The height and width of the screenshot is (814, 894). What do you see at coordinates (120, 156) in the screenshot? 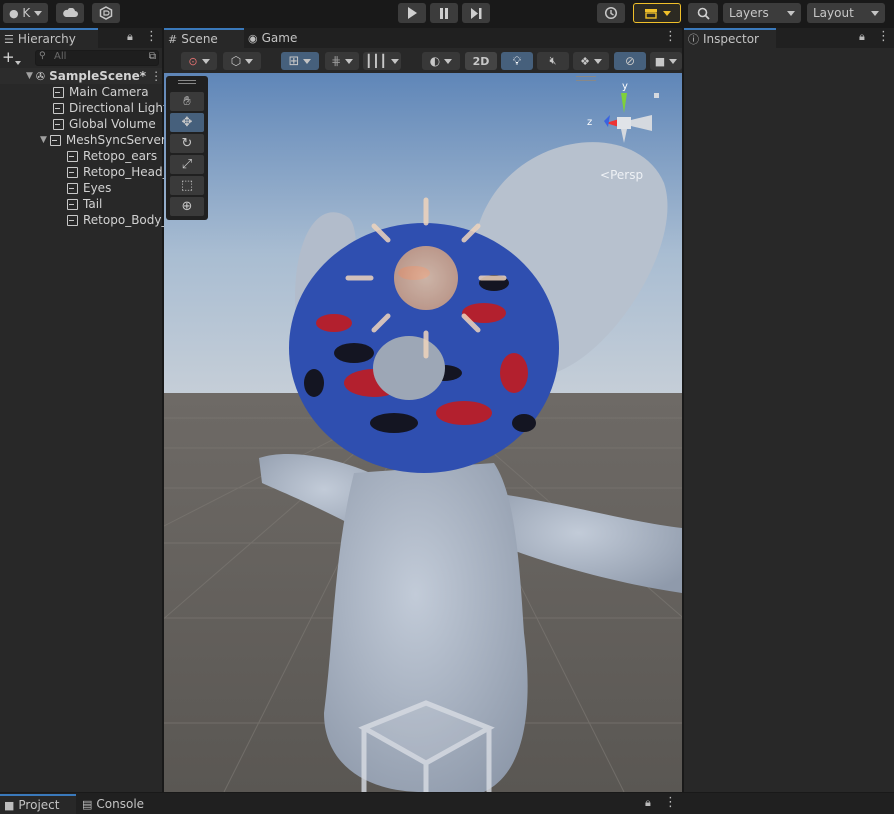
I see `hierarchy-item-label: Retopo_ears` at bounding box center [120, 156].